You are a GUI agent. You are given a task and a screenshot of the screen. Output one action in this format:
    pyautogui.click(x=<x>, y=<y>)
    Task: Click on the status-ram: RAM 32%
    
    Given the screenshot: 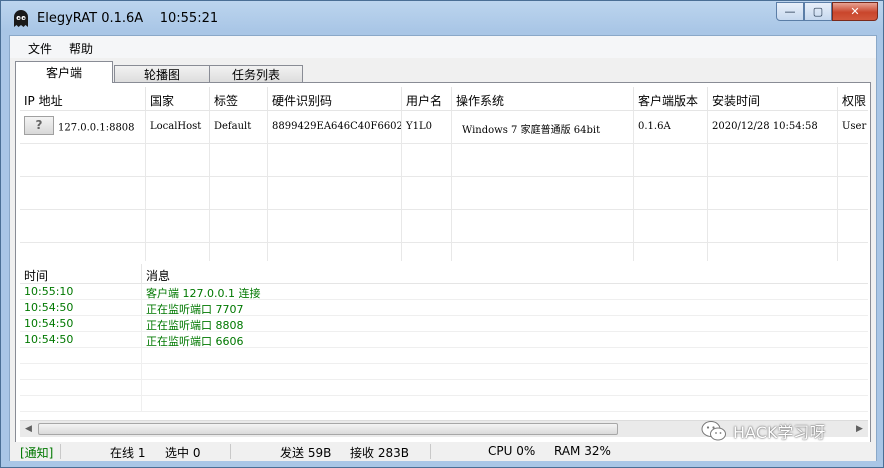 What is the action you would take?
    pyautogui.click(x=582, y=451)
    